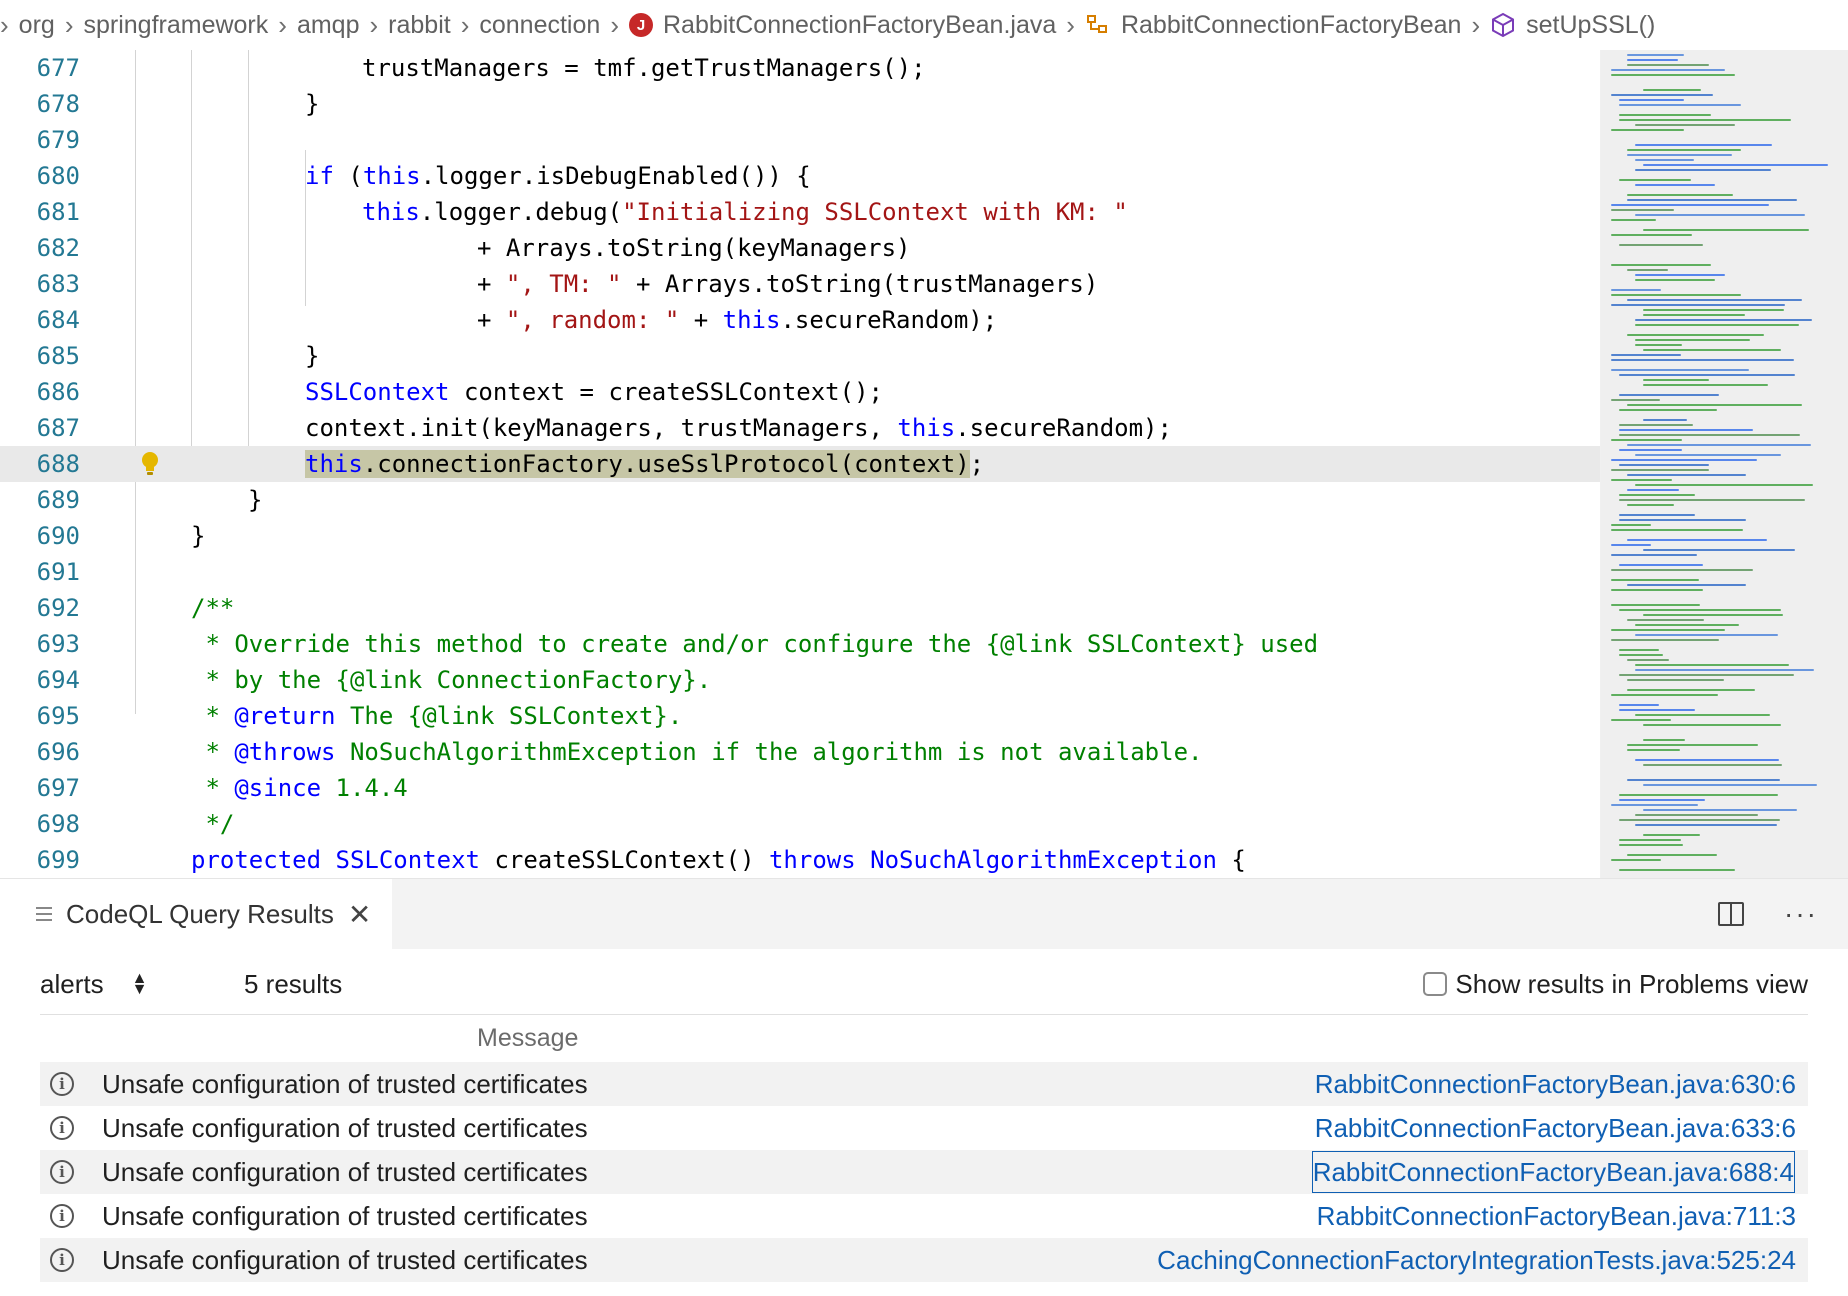 The image size is (1848, 1296). I want to click on code-line: 698 */, so click(800, 824).